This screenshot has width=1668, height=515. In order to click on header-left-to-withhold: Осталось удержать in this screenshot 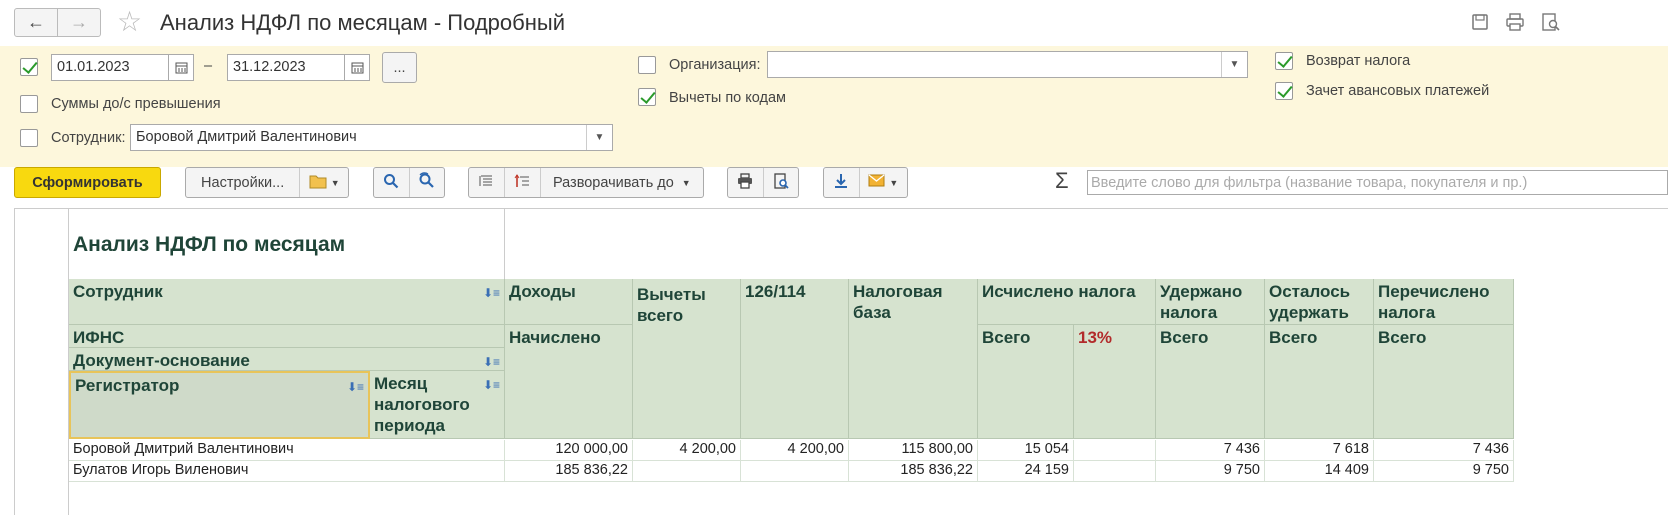, I will do `click(1319, 302)`.